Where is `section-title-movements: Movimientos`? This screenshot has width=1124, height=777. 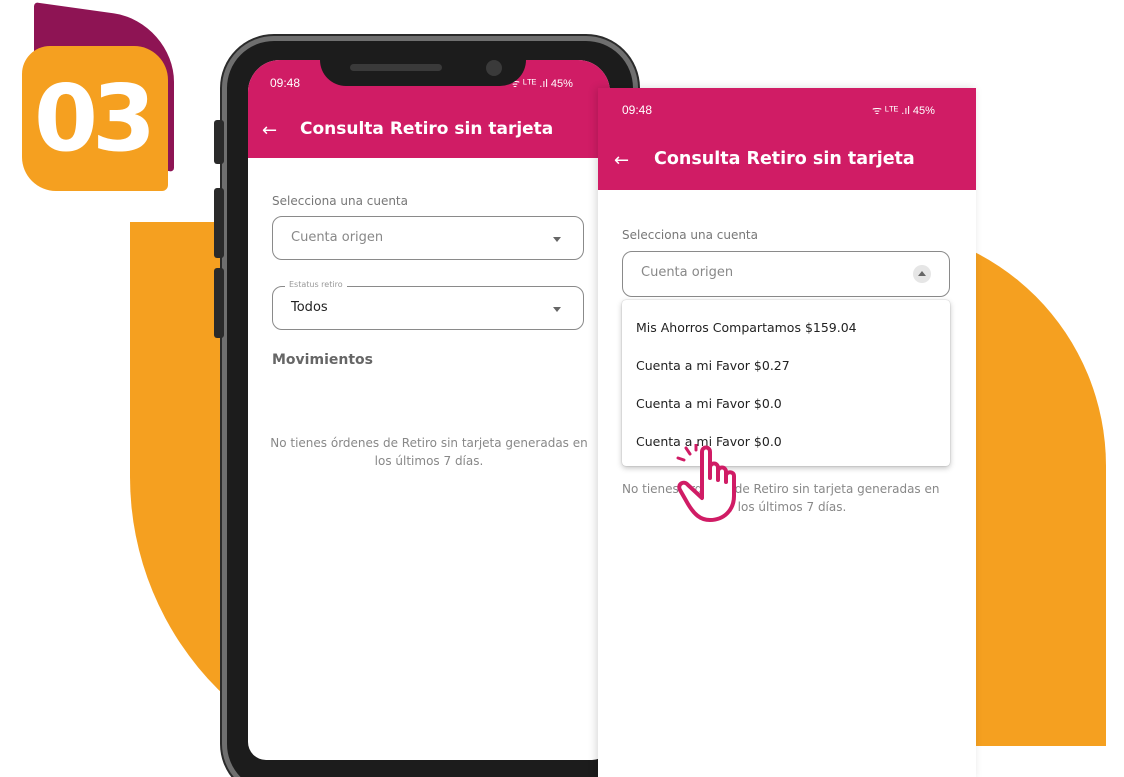
section-title-movements: Movimientos is located at coordinates (322, 360).